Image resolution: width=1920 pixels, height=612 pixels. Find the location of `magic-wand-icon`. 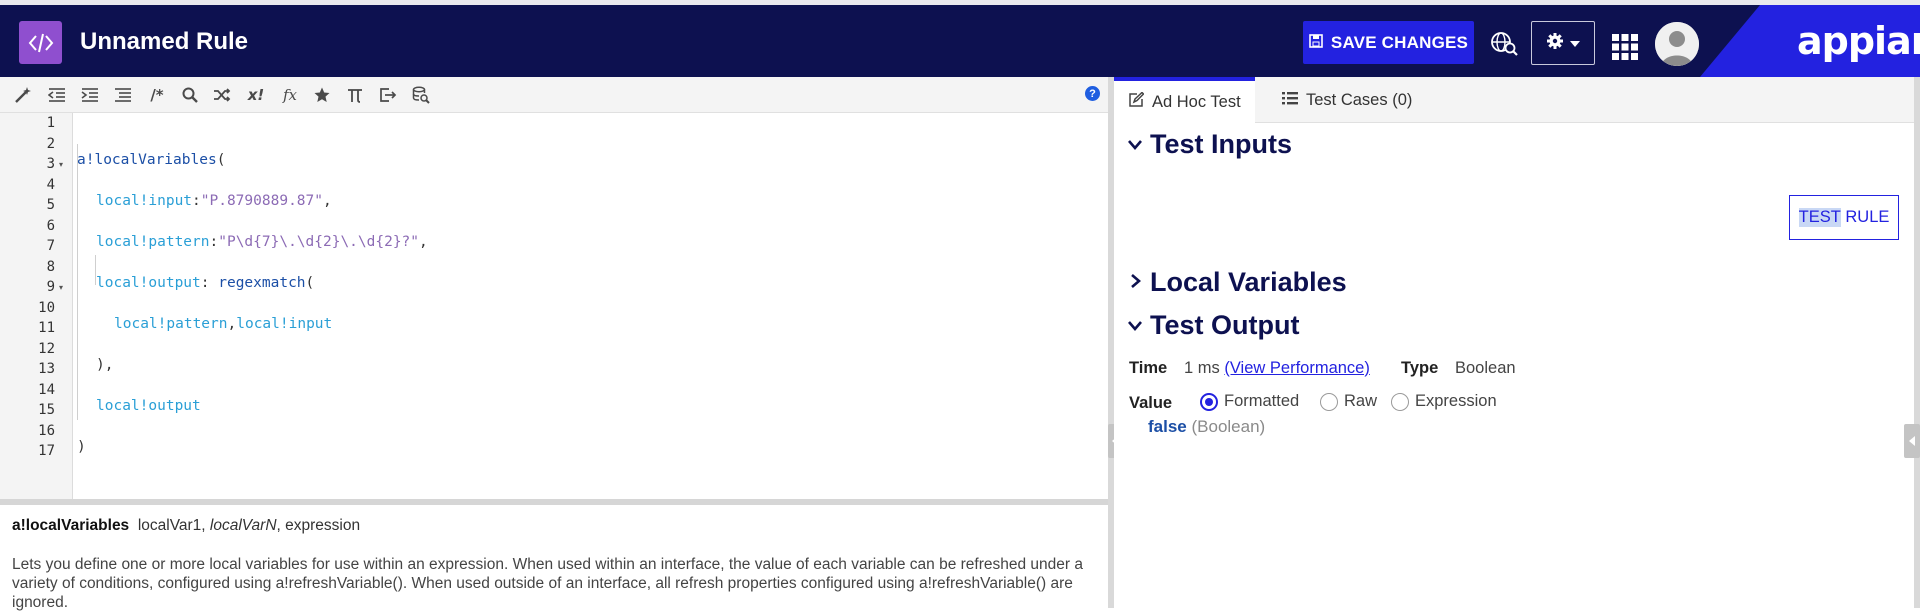

magic-wand-icon is located at coordinates (23, 95).